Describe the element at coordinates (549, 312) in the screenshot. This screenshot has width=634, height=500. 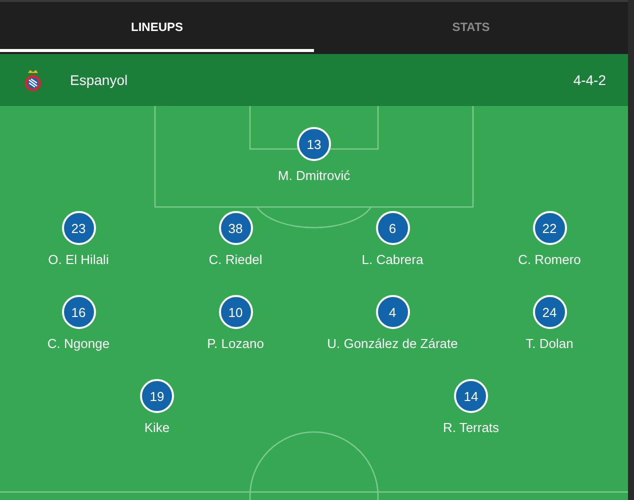
I see `shirt-number: 24` at that location.